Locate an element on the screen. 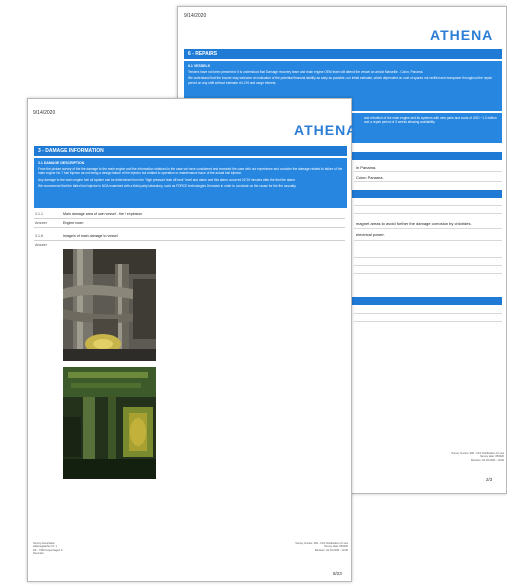 The image size is (507, 585). text-snippet: Colon Panama. is located at coordinates (370, 177).